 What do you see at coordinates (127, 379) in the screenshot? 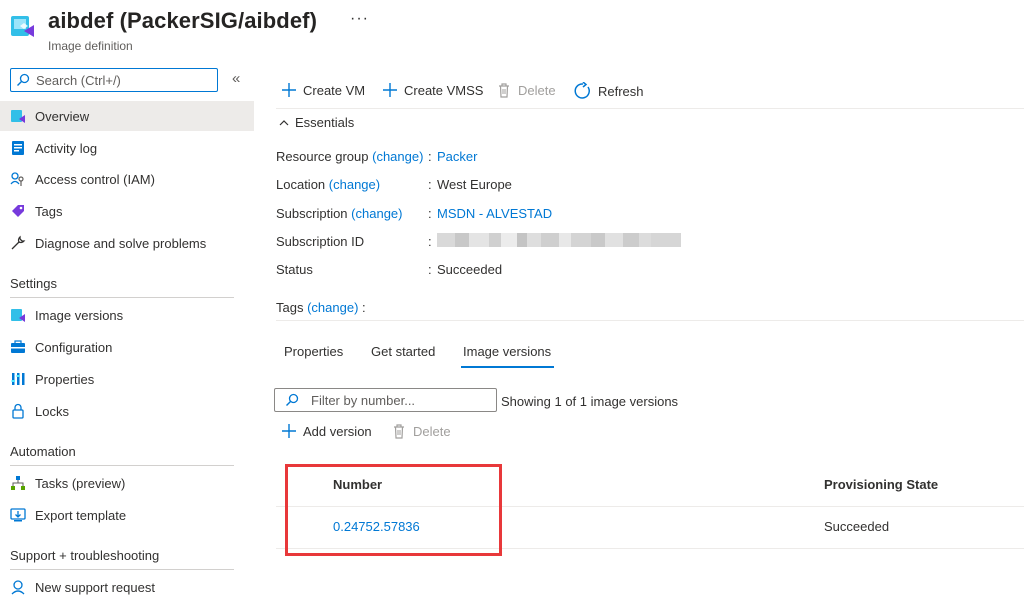
I see `sidebar-item-properties: Properties` at bounding box center [127, 379].